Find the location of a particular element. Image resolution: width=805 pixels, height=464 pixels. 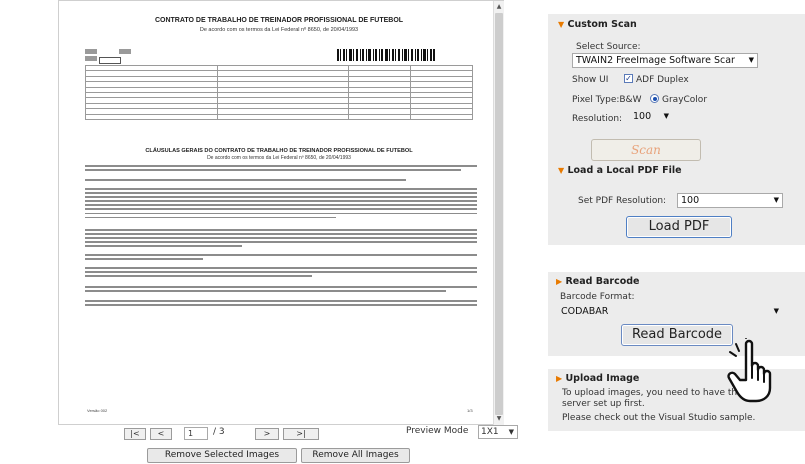

adf-duplex-checkbox: ✓ is located at coordinates (628, 78).